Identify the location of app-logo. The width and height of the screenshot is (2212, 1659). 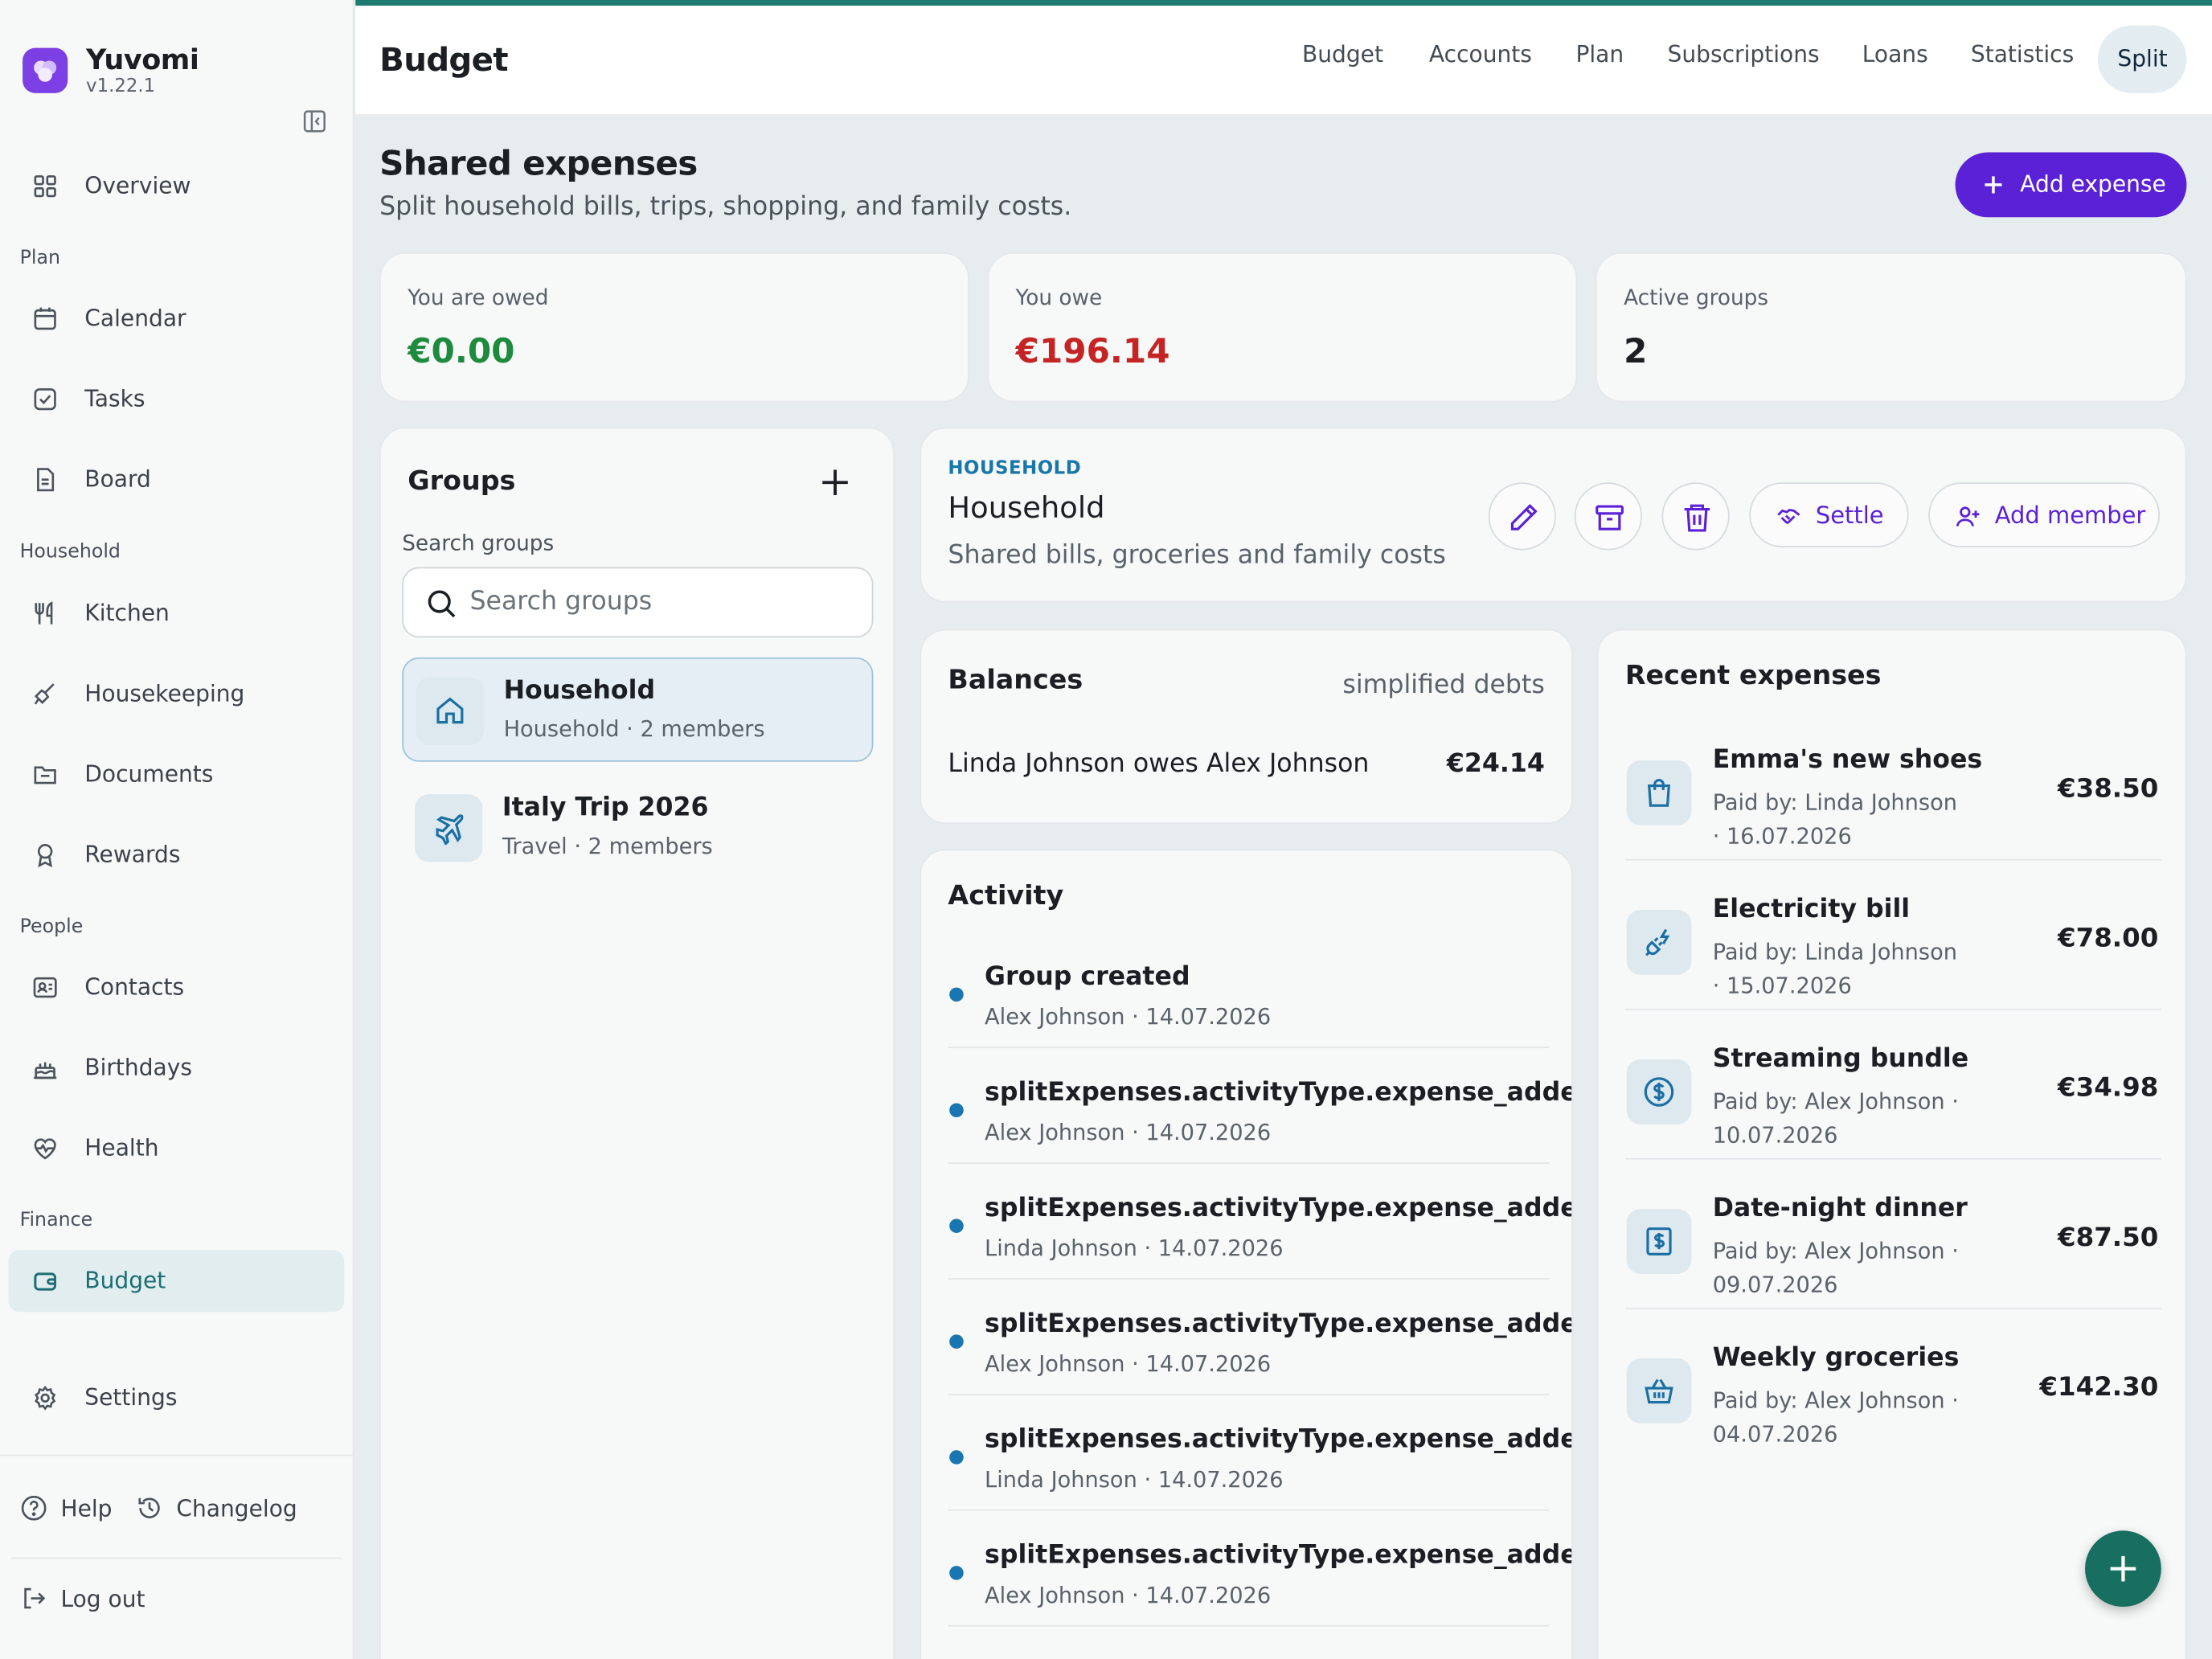
(45, 70).